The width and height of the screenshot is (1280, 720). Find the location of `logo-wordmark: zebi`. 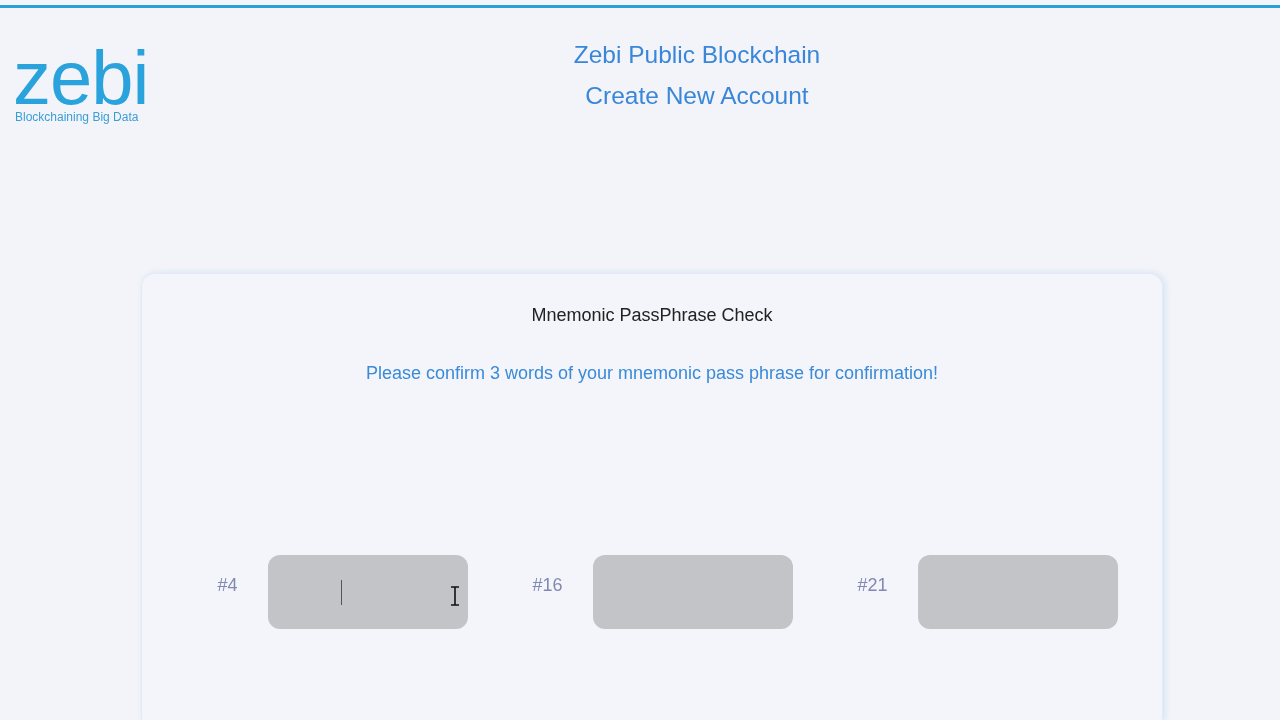

logo-wordmark: zebi is located at coordinates (81, 78).